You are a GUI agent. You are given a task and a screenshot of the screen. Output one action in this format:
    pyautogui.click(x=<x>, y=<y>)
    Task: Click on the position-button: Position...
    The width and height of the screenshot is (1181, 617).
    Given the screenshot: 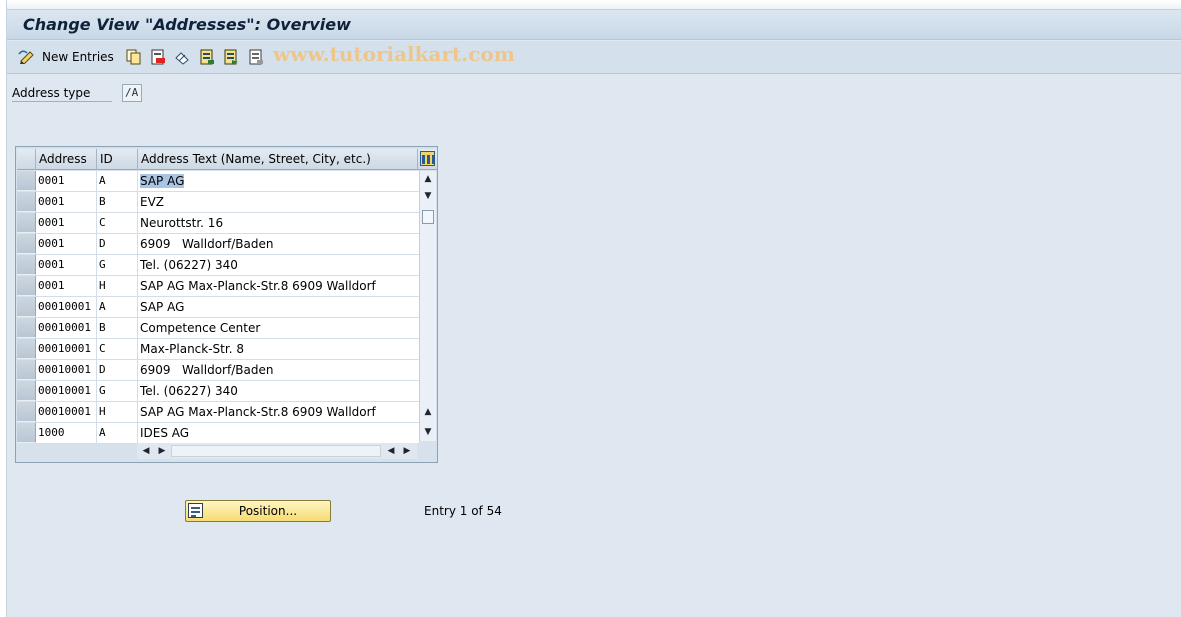 What is the action you would take?
    pyautogui.click(x=258, y=511)
    